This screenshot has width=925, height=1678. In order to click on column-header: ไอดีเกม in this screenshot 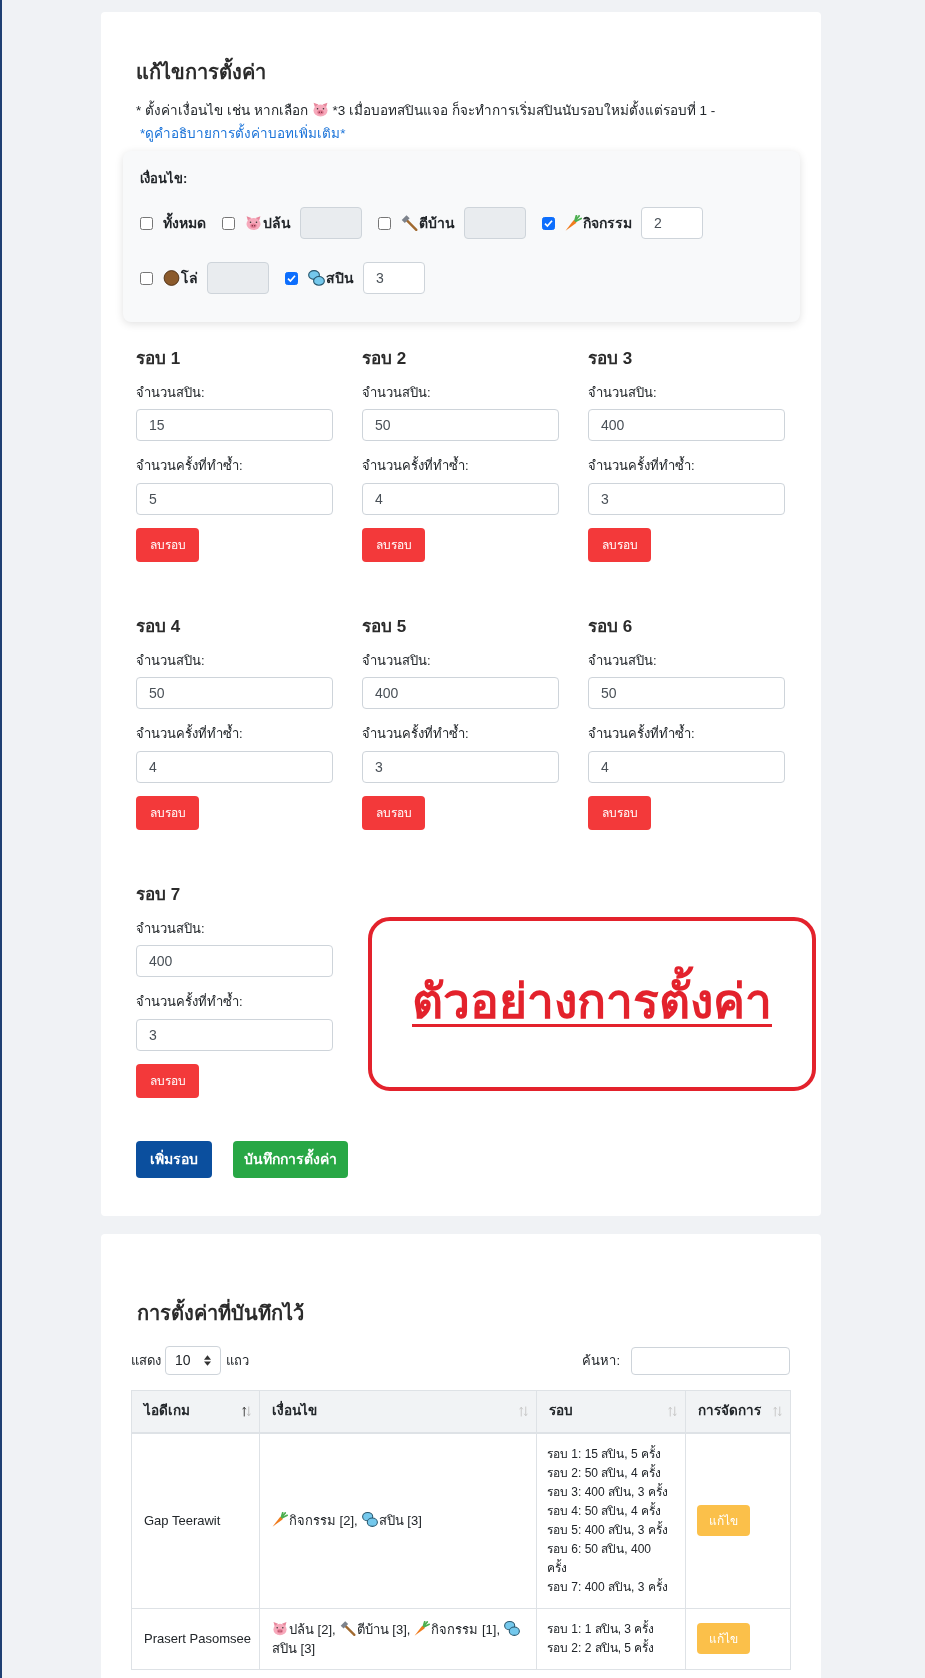, I will do `click(195, 1411)`.